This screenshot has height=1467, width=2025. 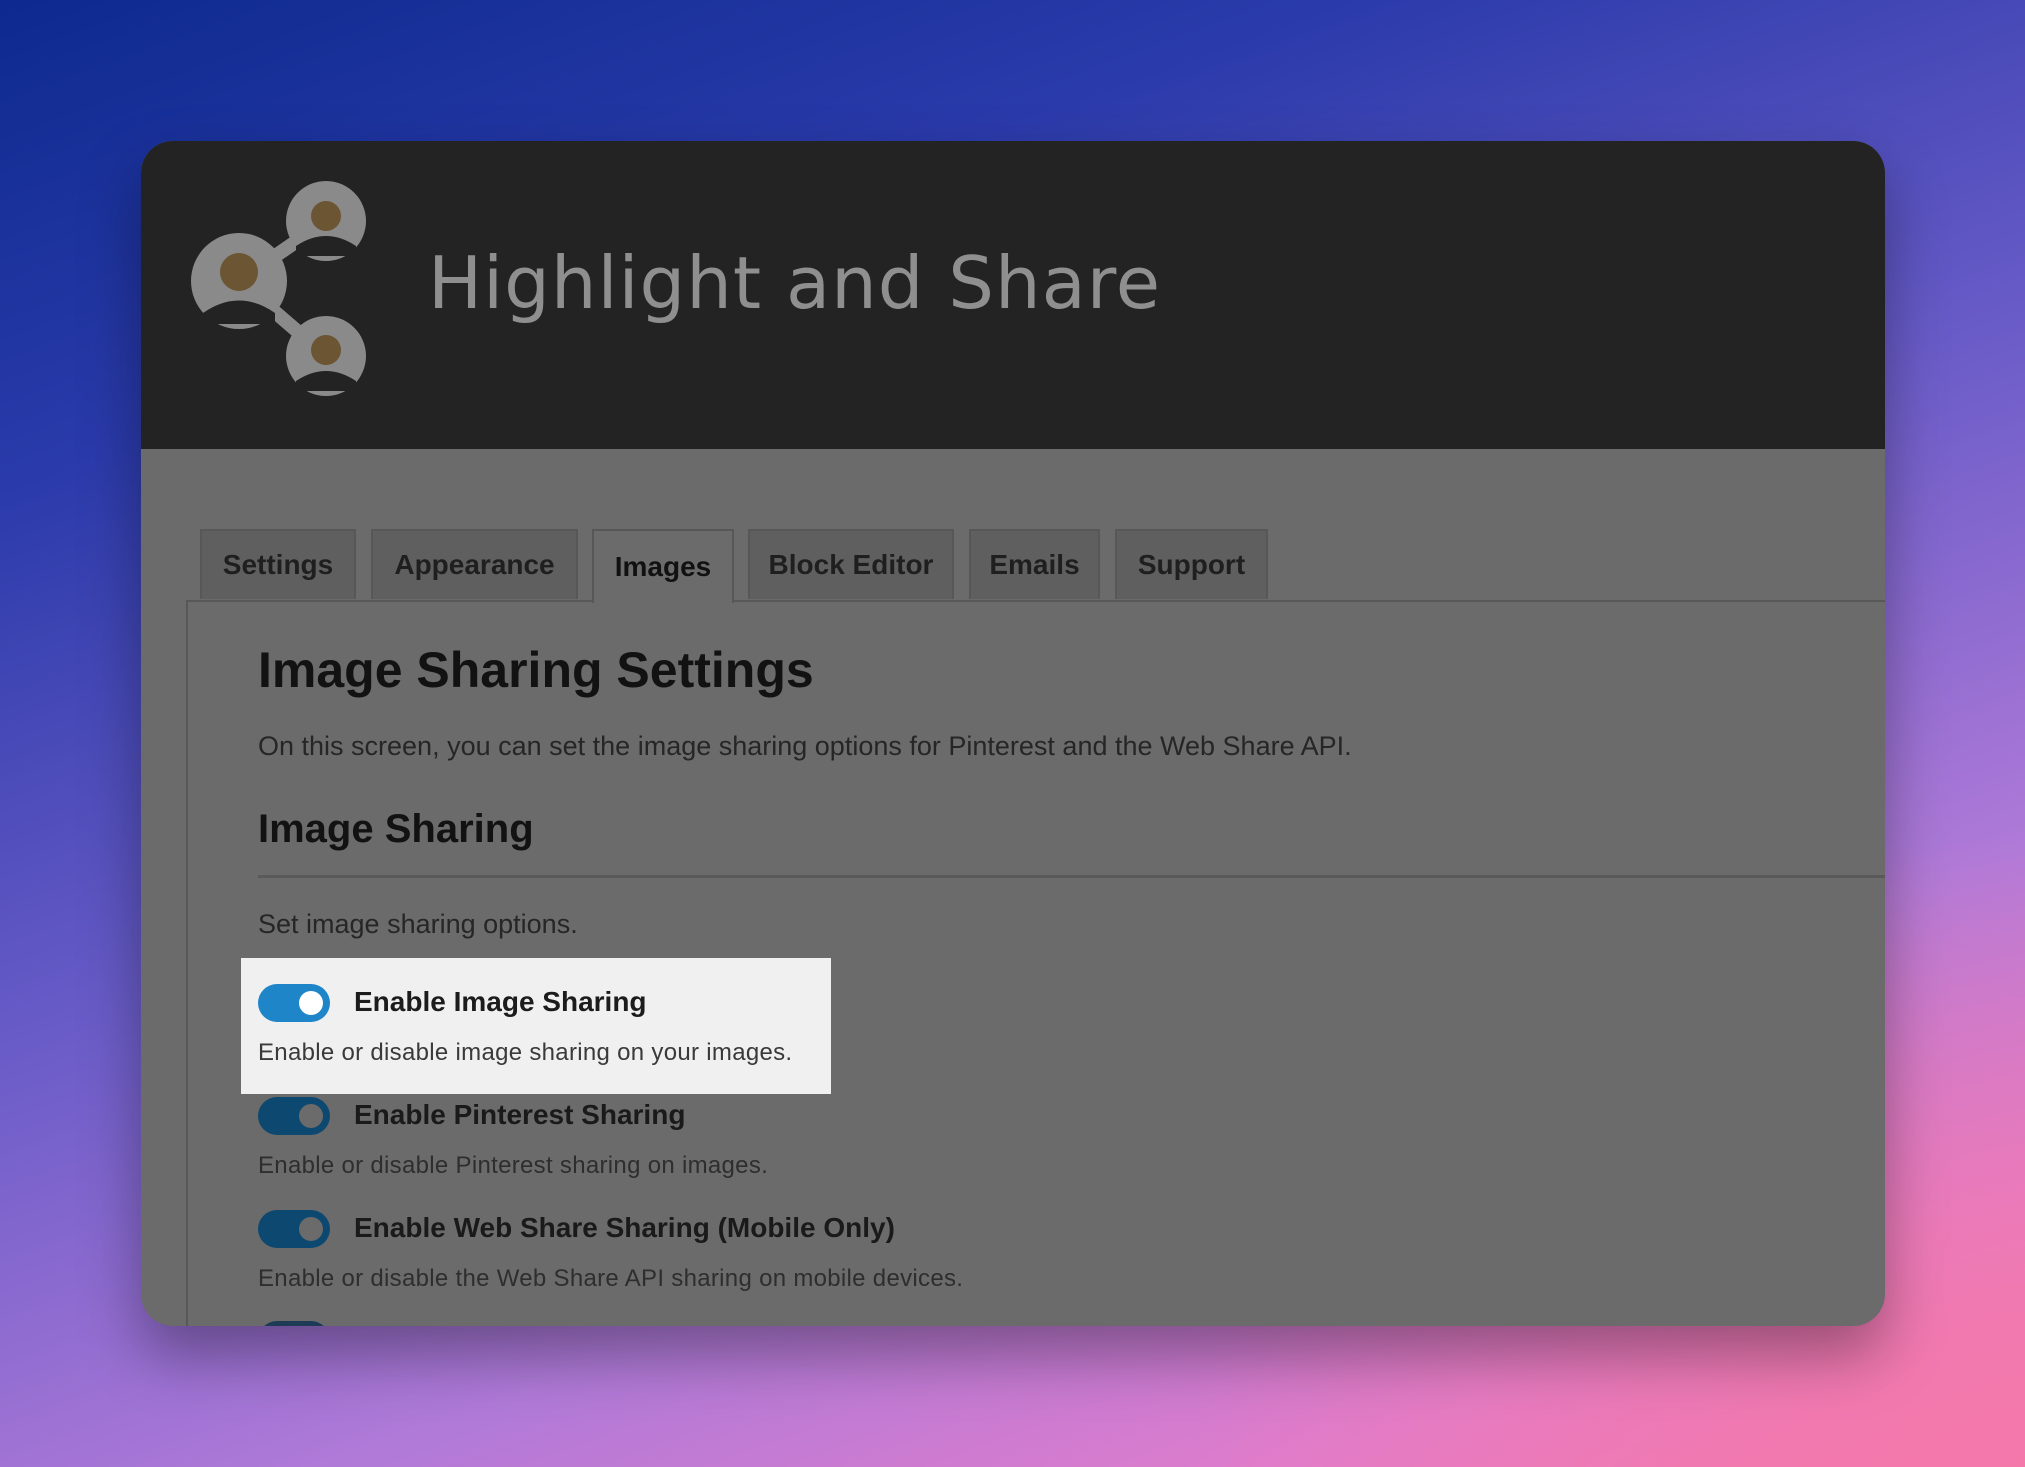 I want to click on section-description: Set image sharing options., so click(x=418, y=924).